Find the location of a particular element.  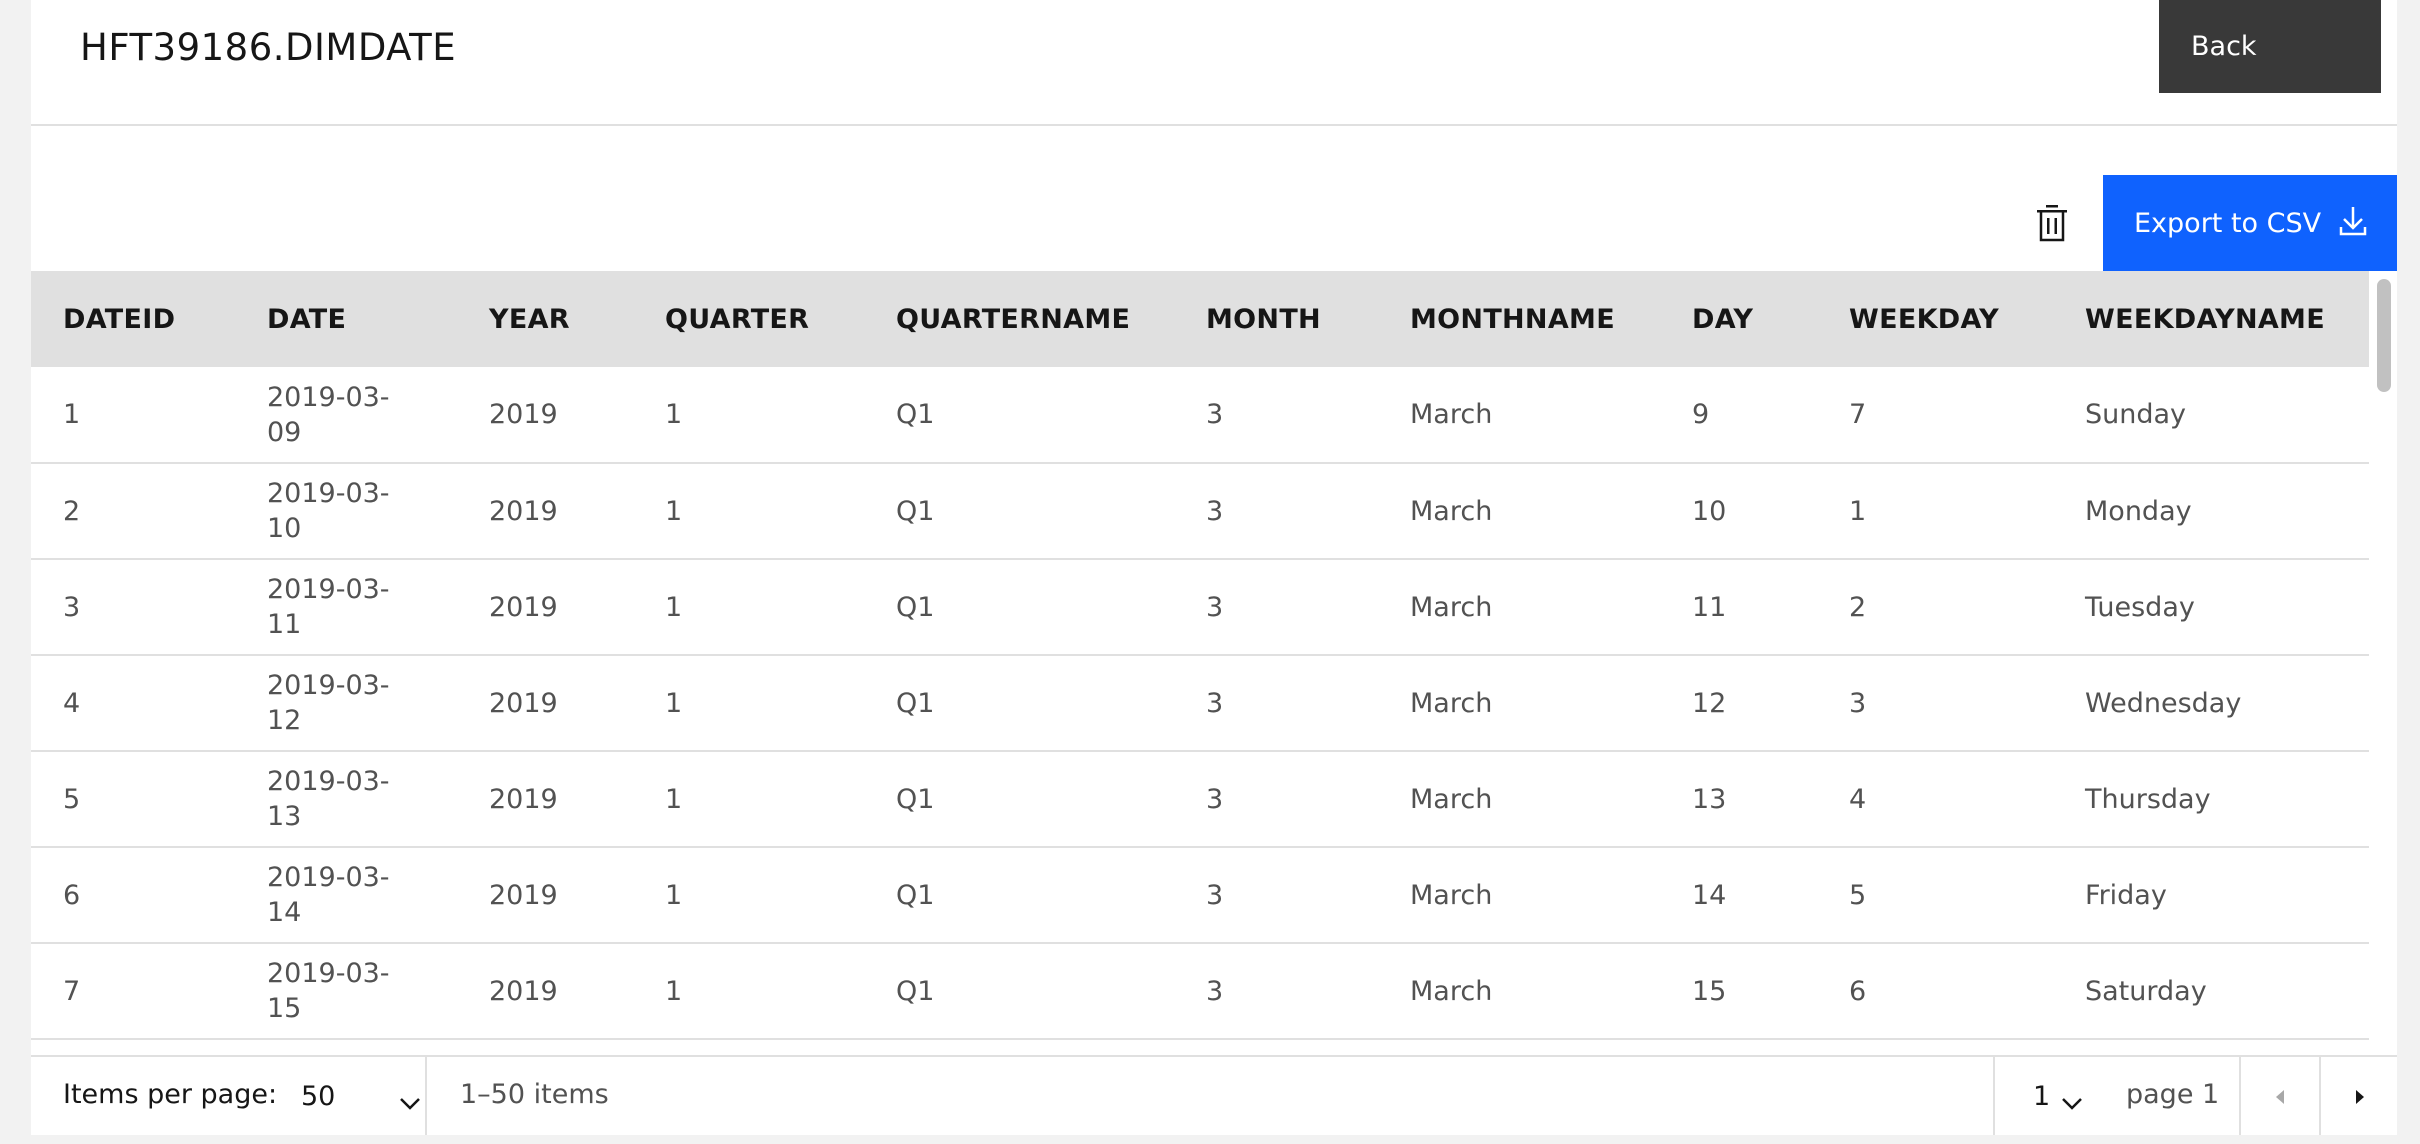

table-cell: 14 is located at coordinates (1709, 895).